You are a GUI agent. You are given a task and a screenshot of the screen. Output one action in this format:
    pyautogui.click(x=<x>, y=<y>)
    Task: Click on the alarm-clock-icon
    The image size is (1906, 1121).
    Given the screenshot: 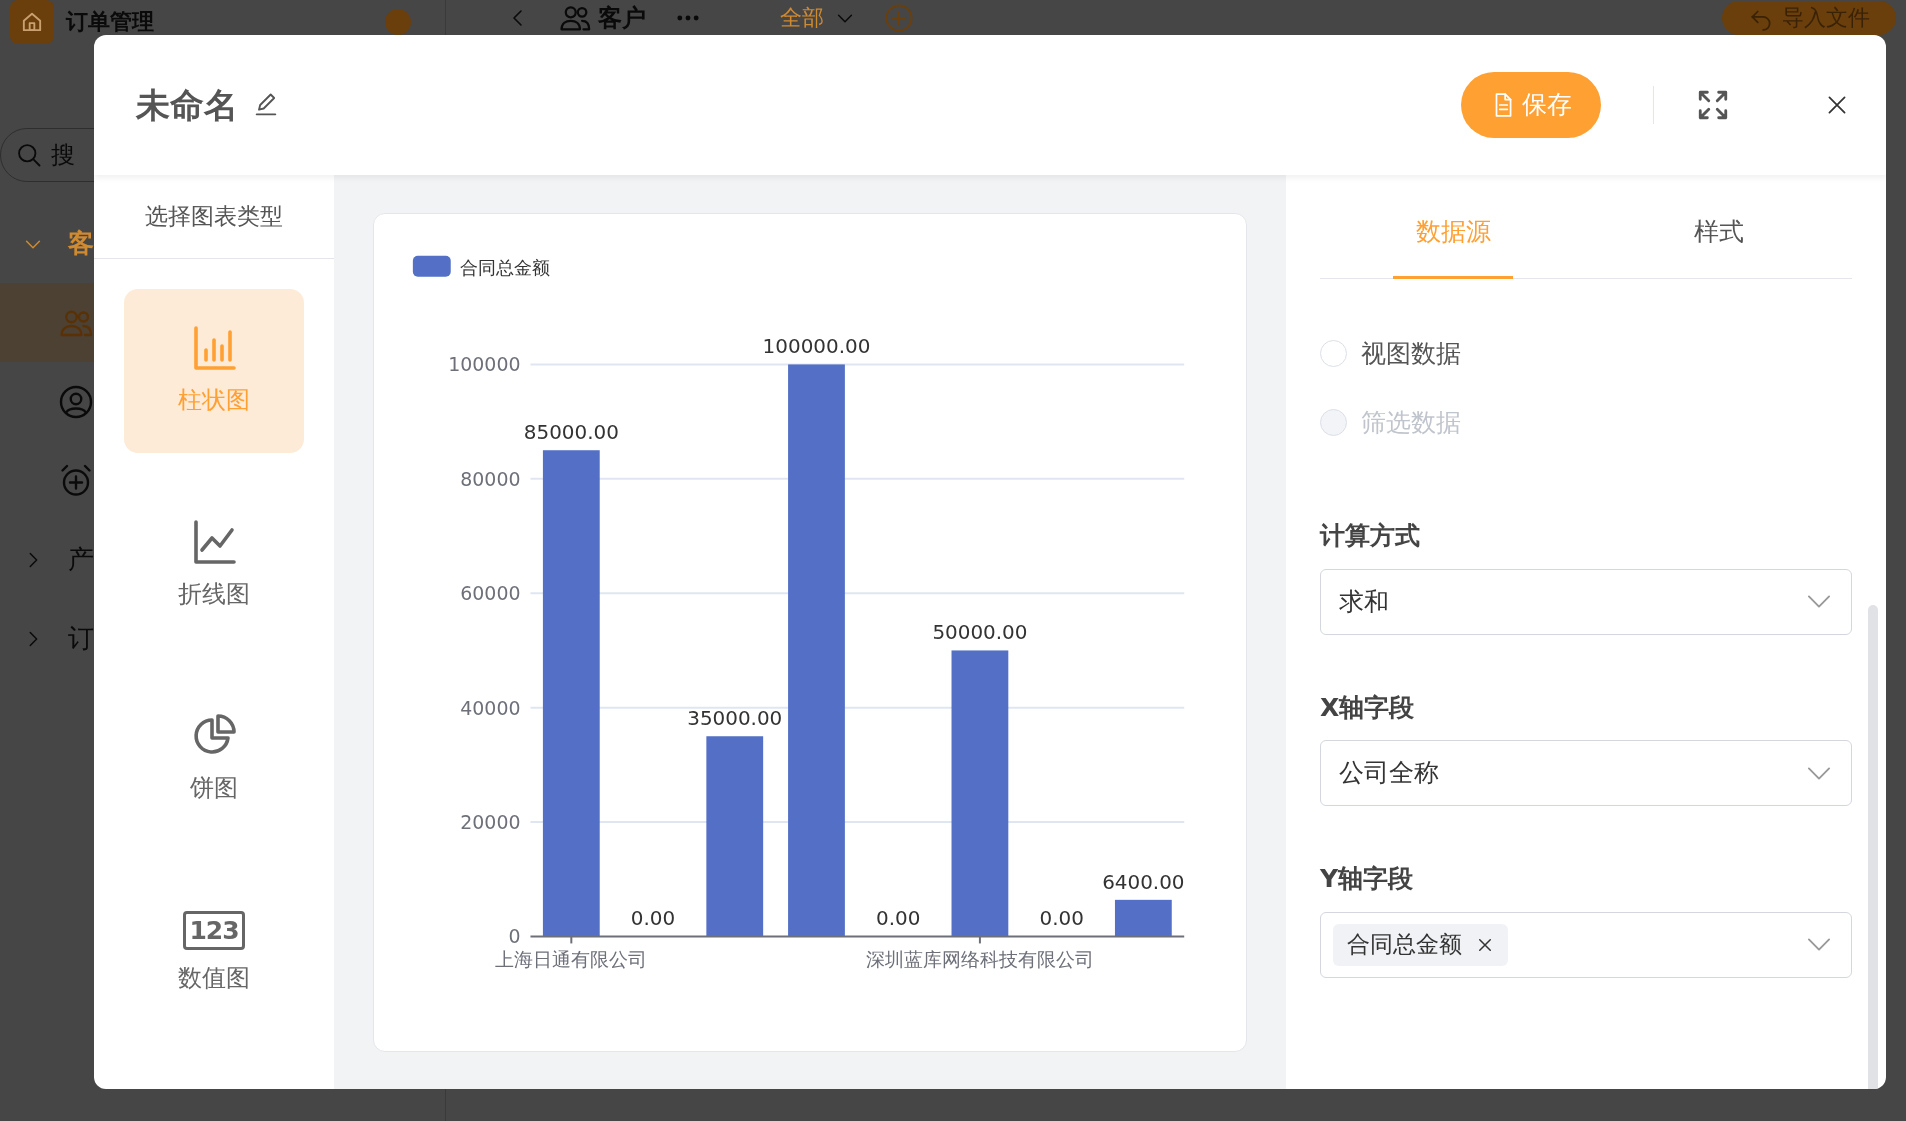 What is the action you would take?
    pyautogui.click(x=76, y=480)
    